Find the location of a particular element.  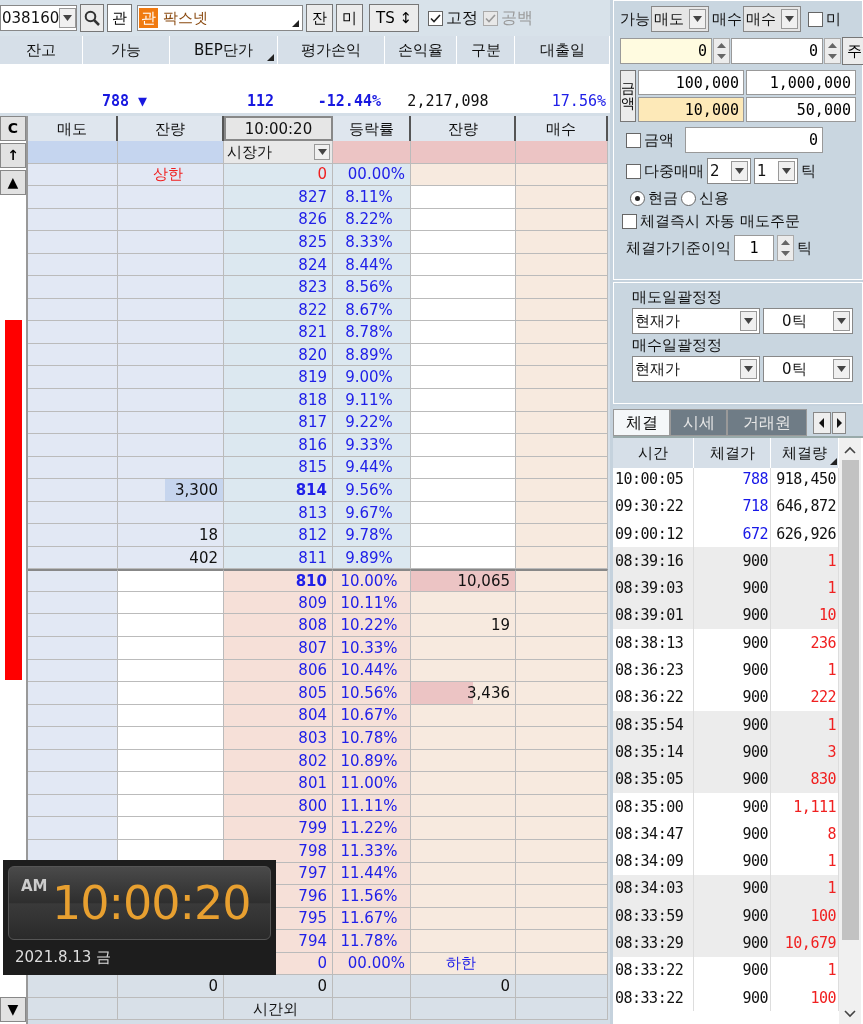

sort-icon is located at coordinates (270, 57).